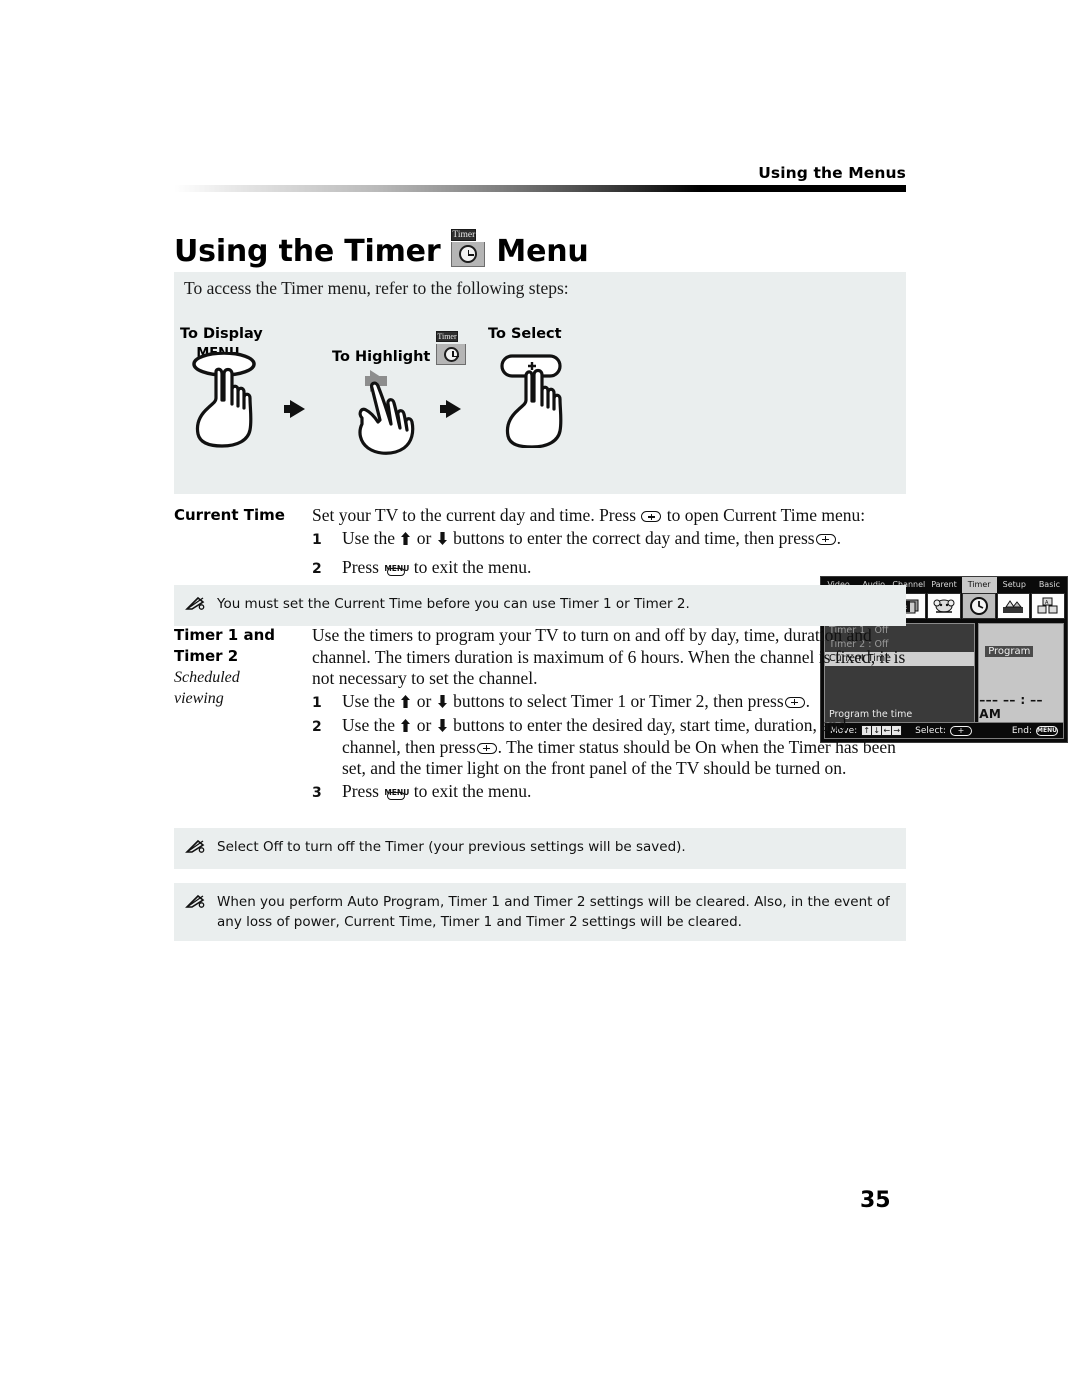  What do you see at coordinates (229, 515) in the screenshot?
I see `current-time-term: Current Time` at bounding box center [229, 515].